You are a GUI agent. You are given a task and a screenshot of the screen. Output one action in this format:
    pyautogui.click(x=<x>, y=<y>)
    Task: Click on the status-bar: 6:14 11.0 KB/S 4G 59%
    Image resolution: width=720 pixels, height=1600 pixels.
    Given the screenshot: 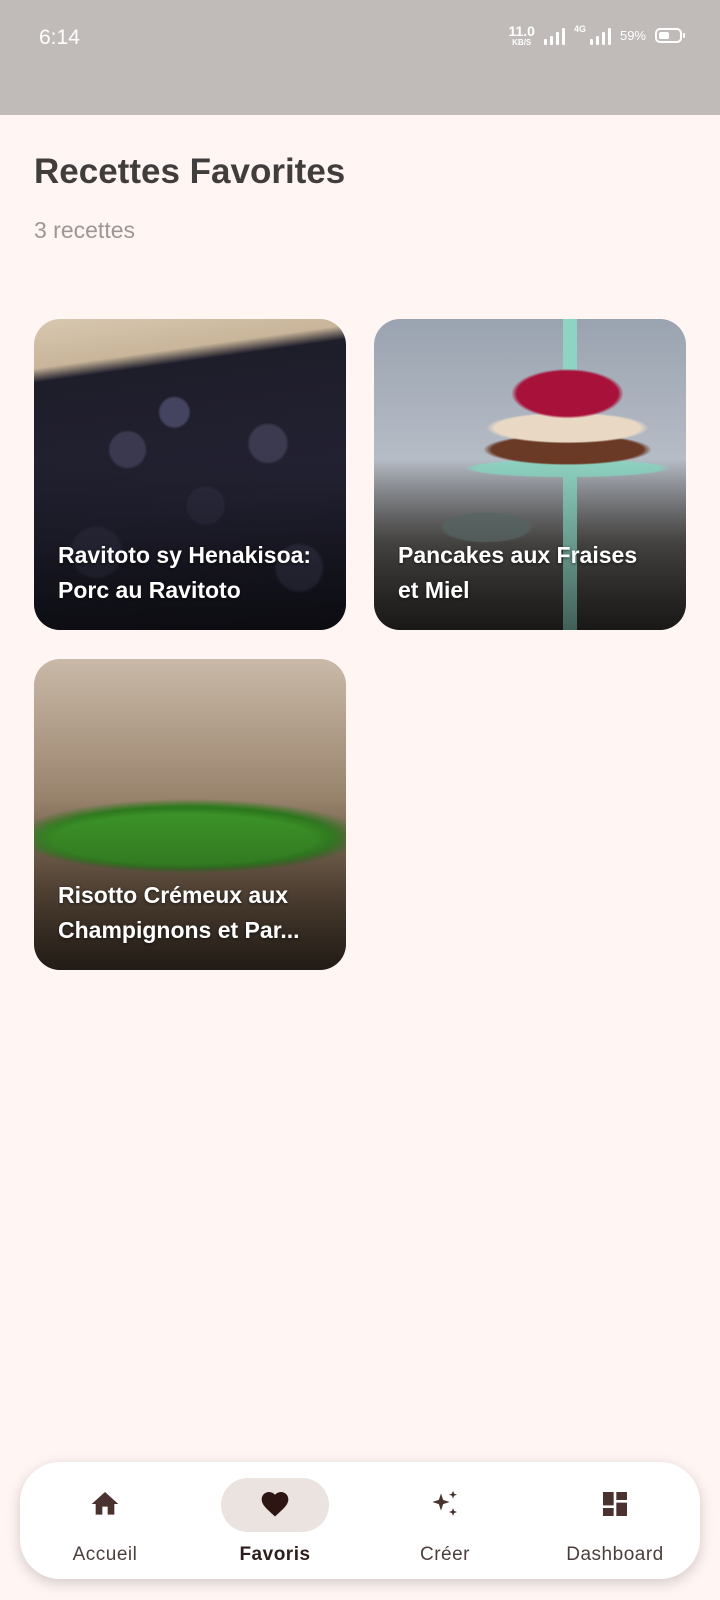 What is the action you would take?
    pyautogui.click(x=360, y=57)
    